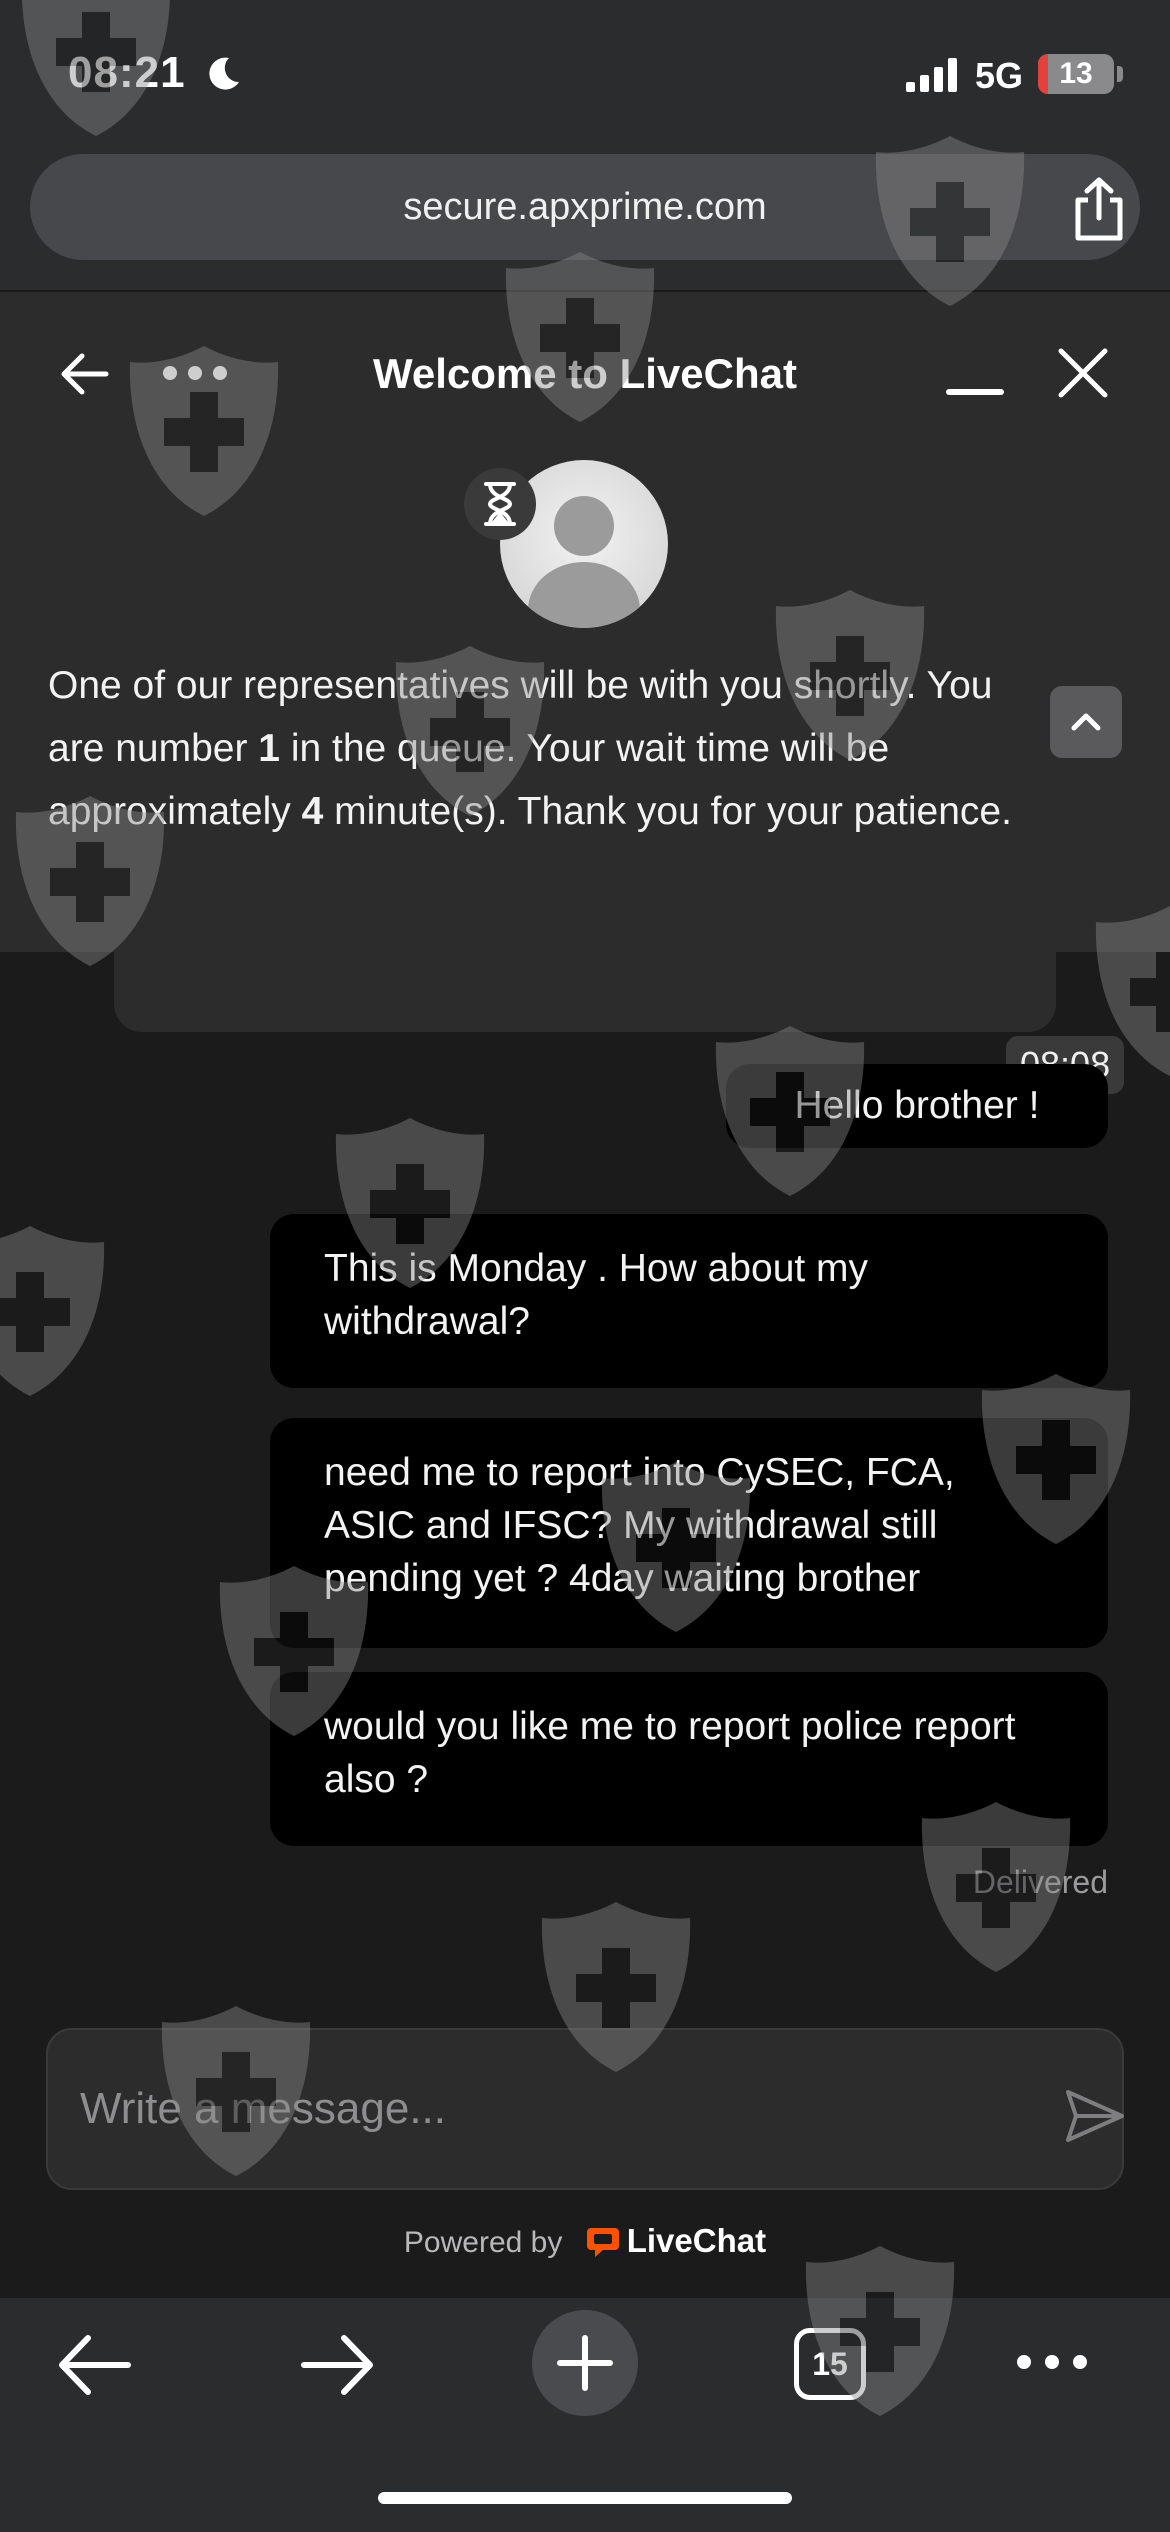 The width and height of the screenshot is (1170, 2532). I want to click on status-bar: 08:21 5G 13, so click(585, 75).